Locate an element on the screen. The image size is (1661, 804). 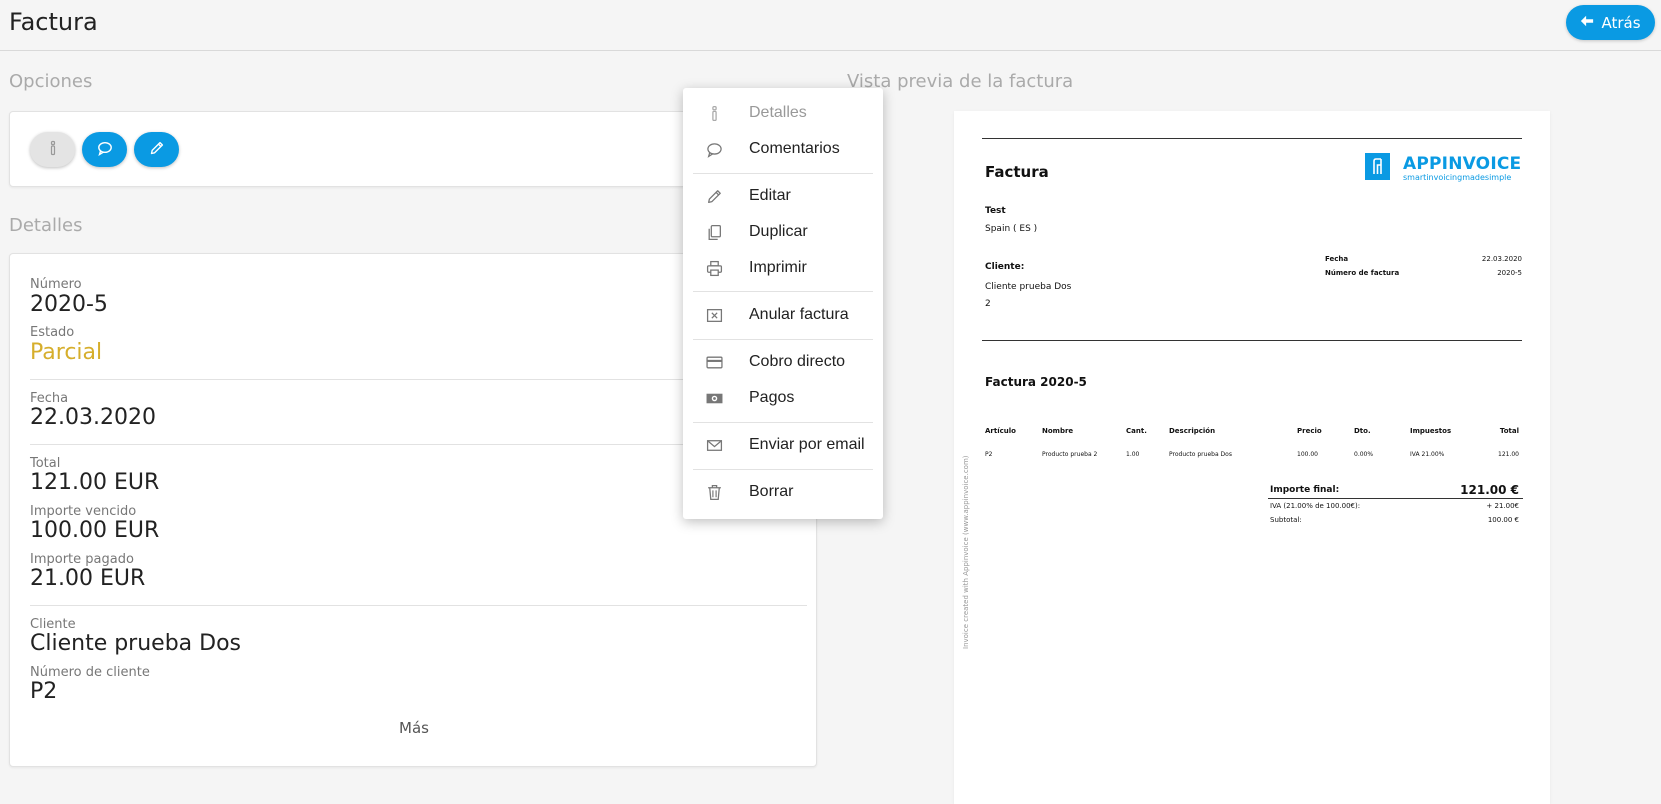
menu-item-payments: Pagos is located at coordinates (783, 398).